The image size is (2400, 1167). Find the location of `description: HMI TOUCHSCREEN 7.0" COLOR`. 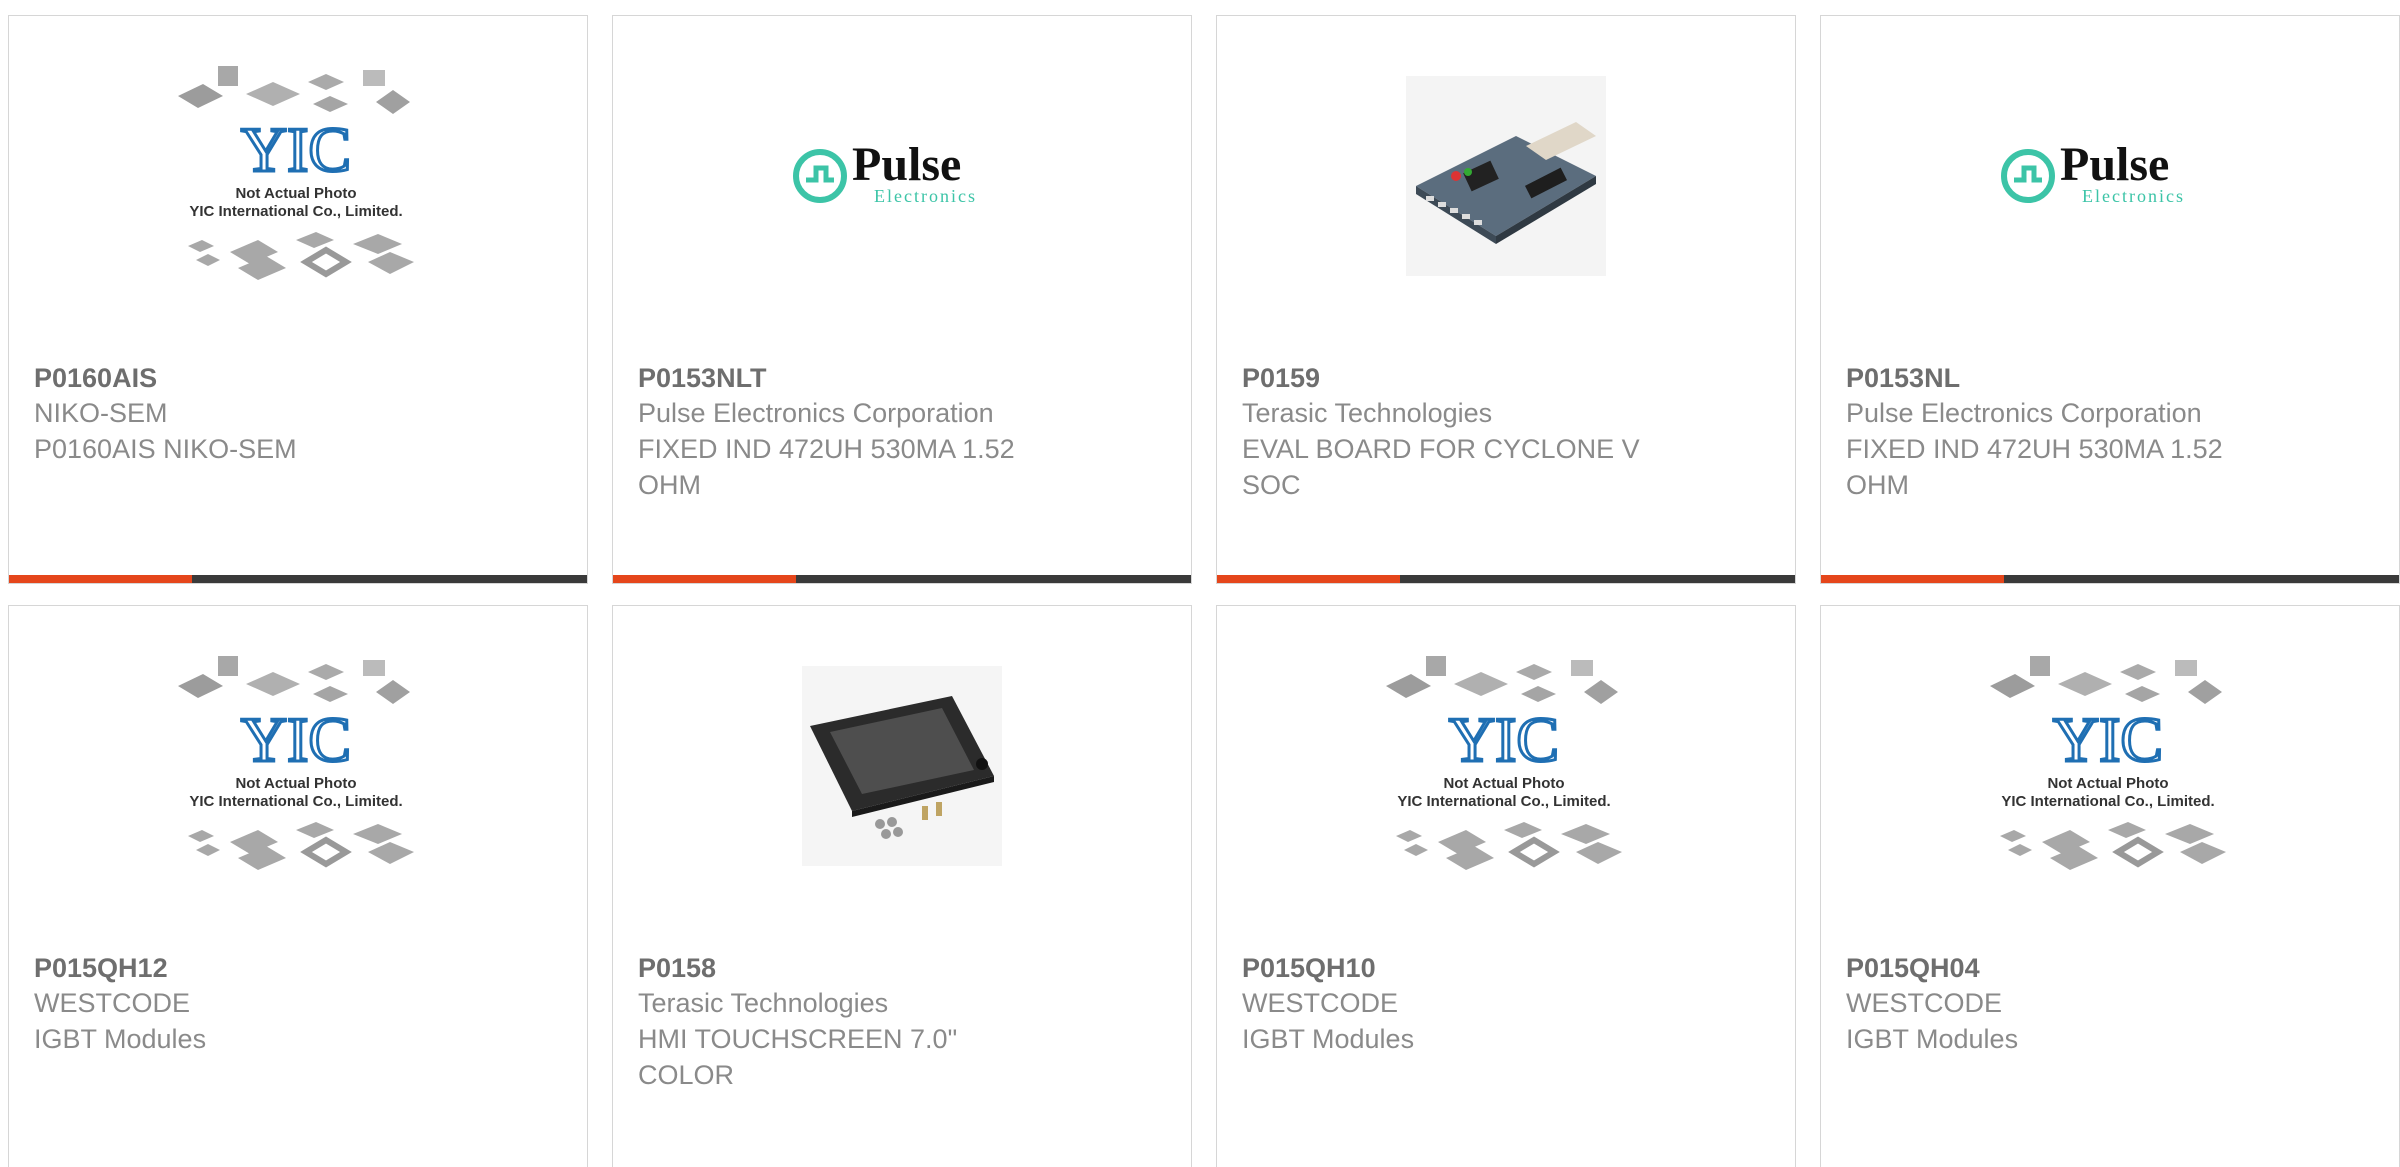

description: HMI TOUCHSCREEN 7.0" COLOR is located at coordinates (798, 1057).